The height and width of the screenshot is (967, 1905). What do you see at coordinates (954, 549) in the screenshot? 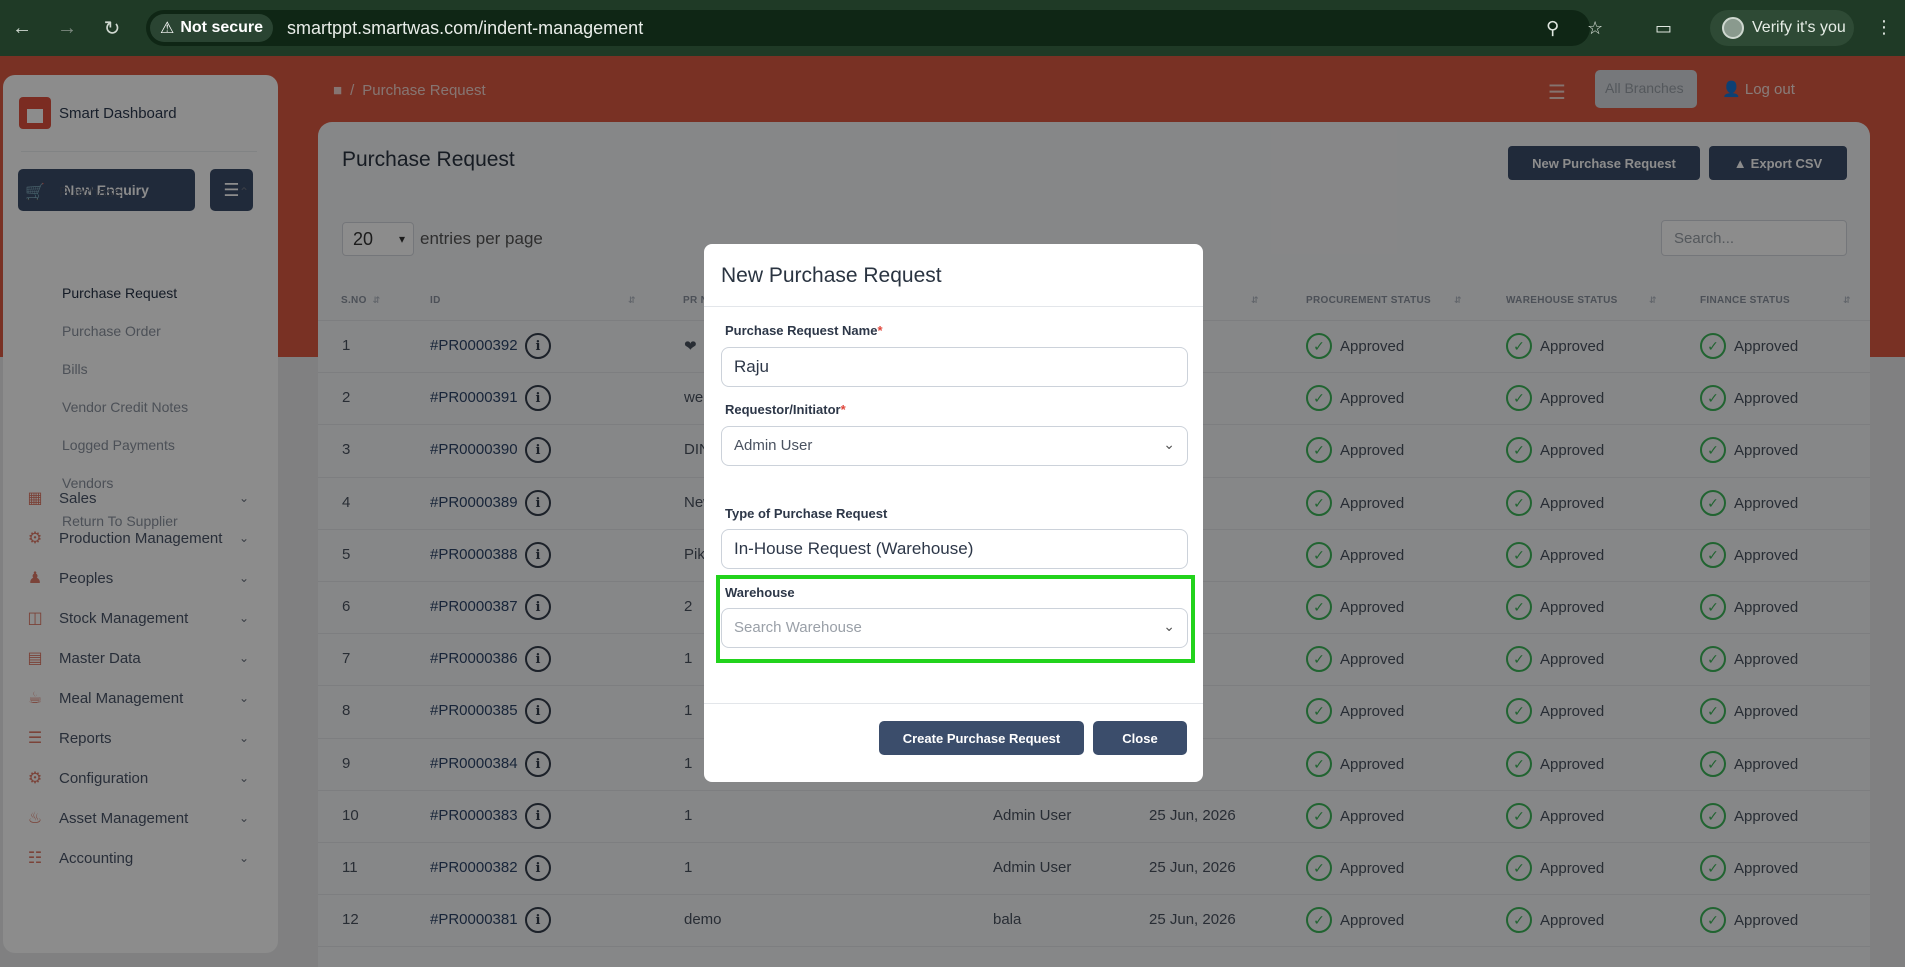
I see `type-input: In-House Request (Warehouse)` at bounding box center [954, 549].